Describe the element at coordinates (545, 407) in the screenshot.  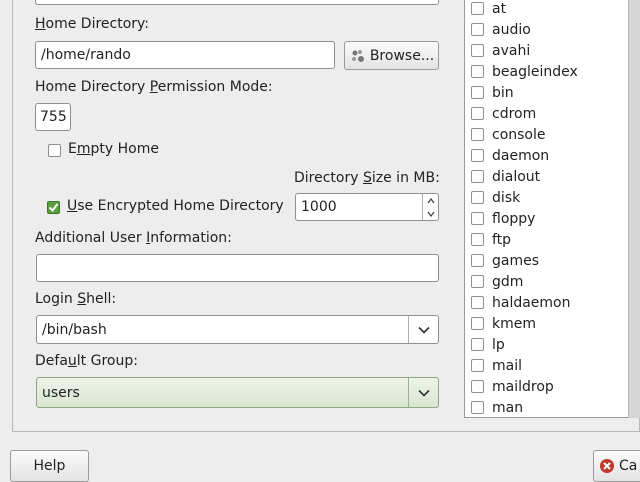
I see `group-list-item: man` at that location.